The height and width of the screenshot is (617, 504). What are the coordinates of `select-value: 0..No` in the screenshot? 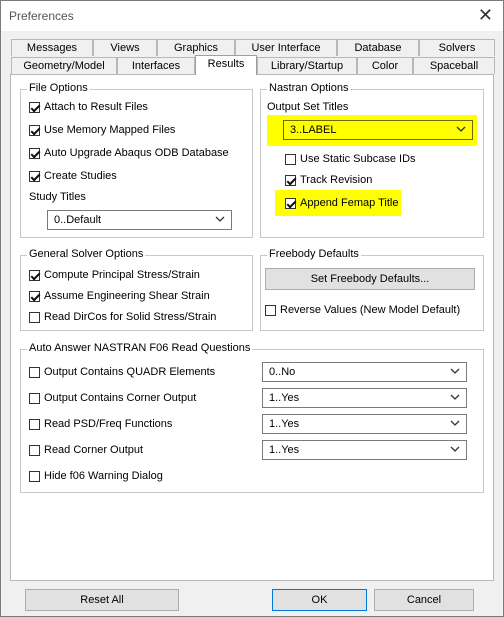 It's located at (282, 372).